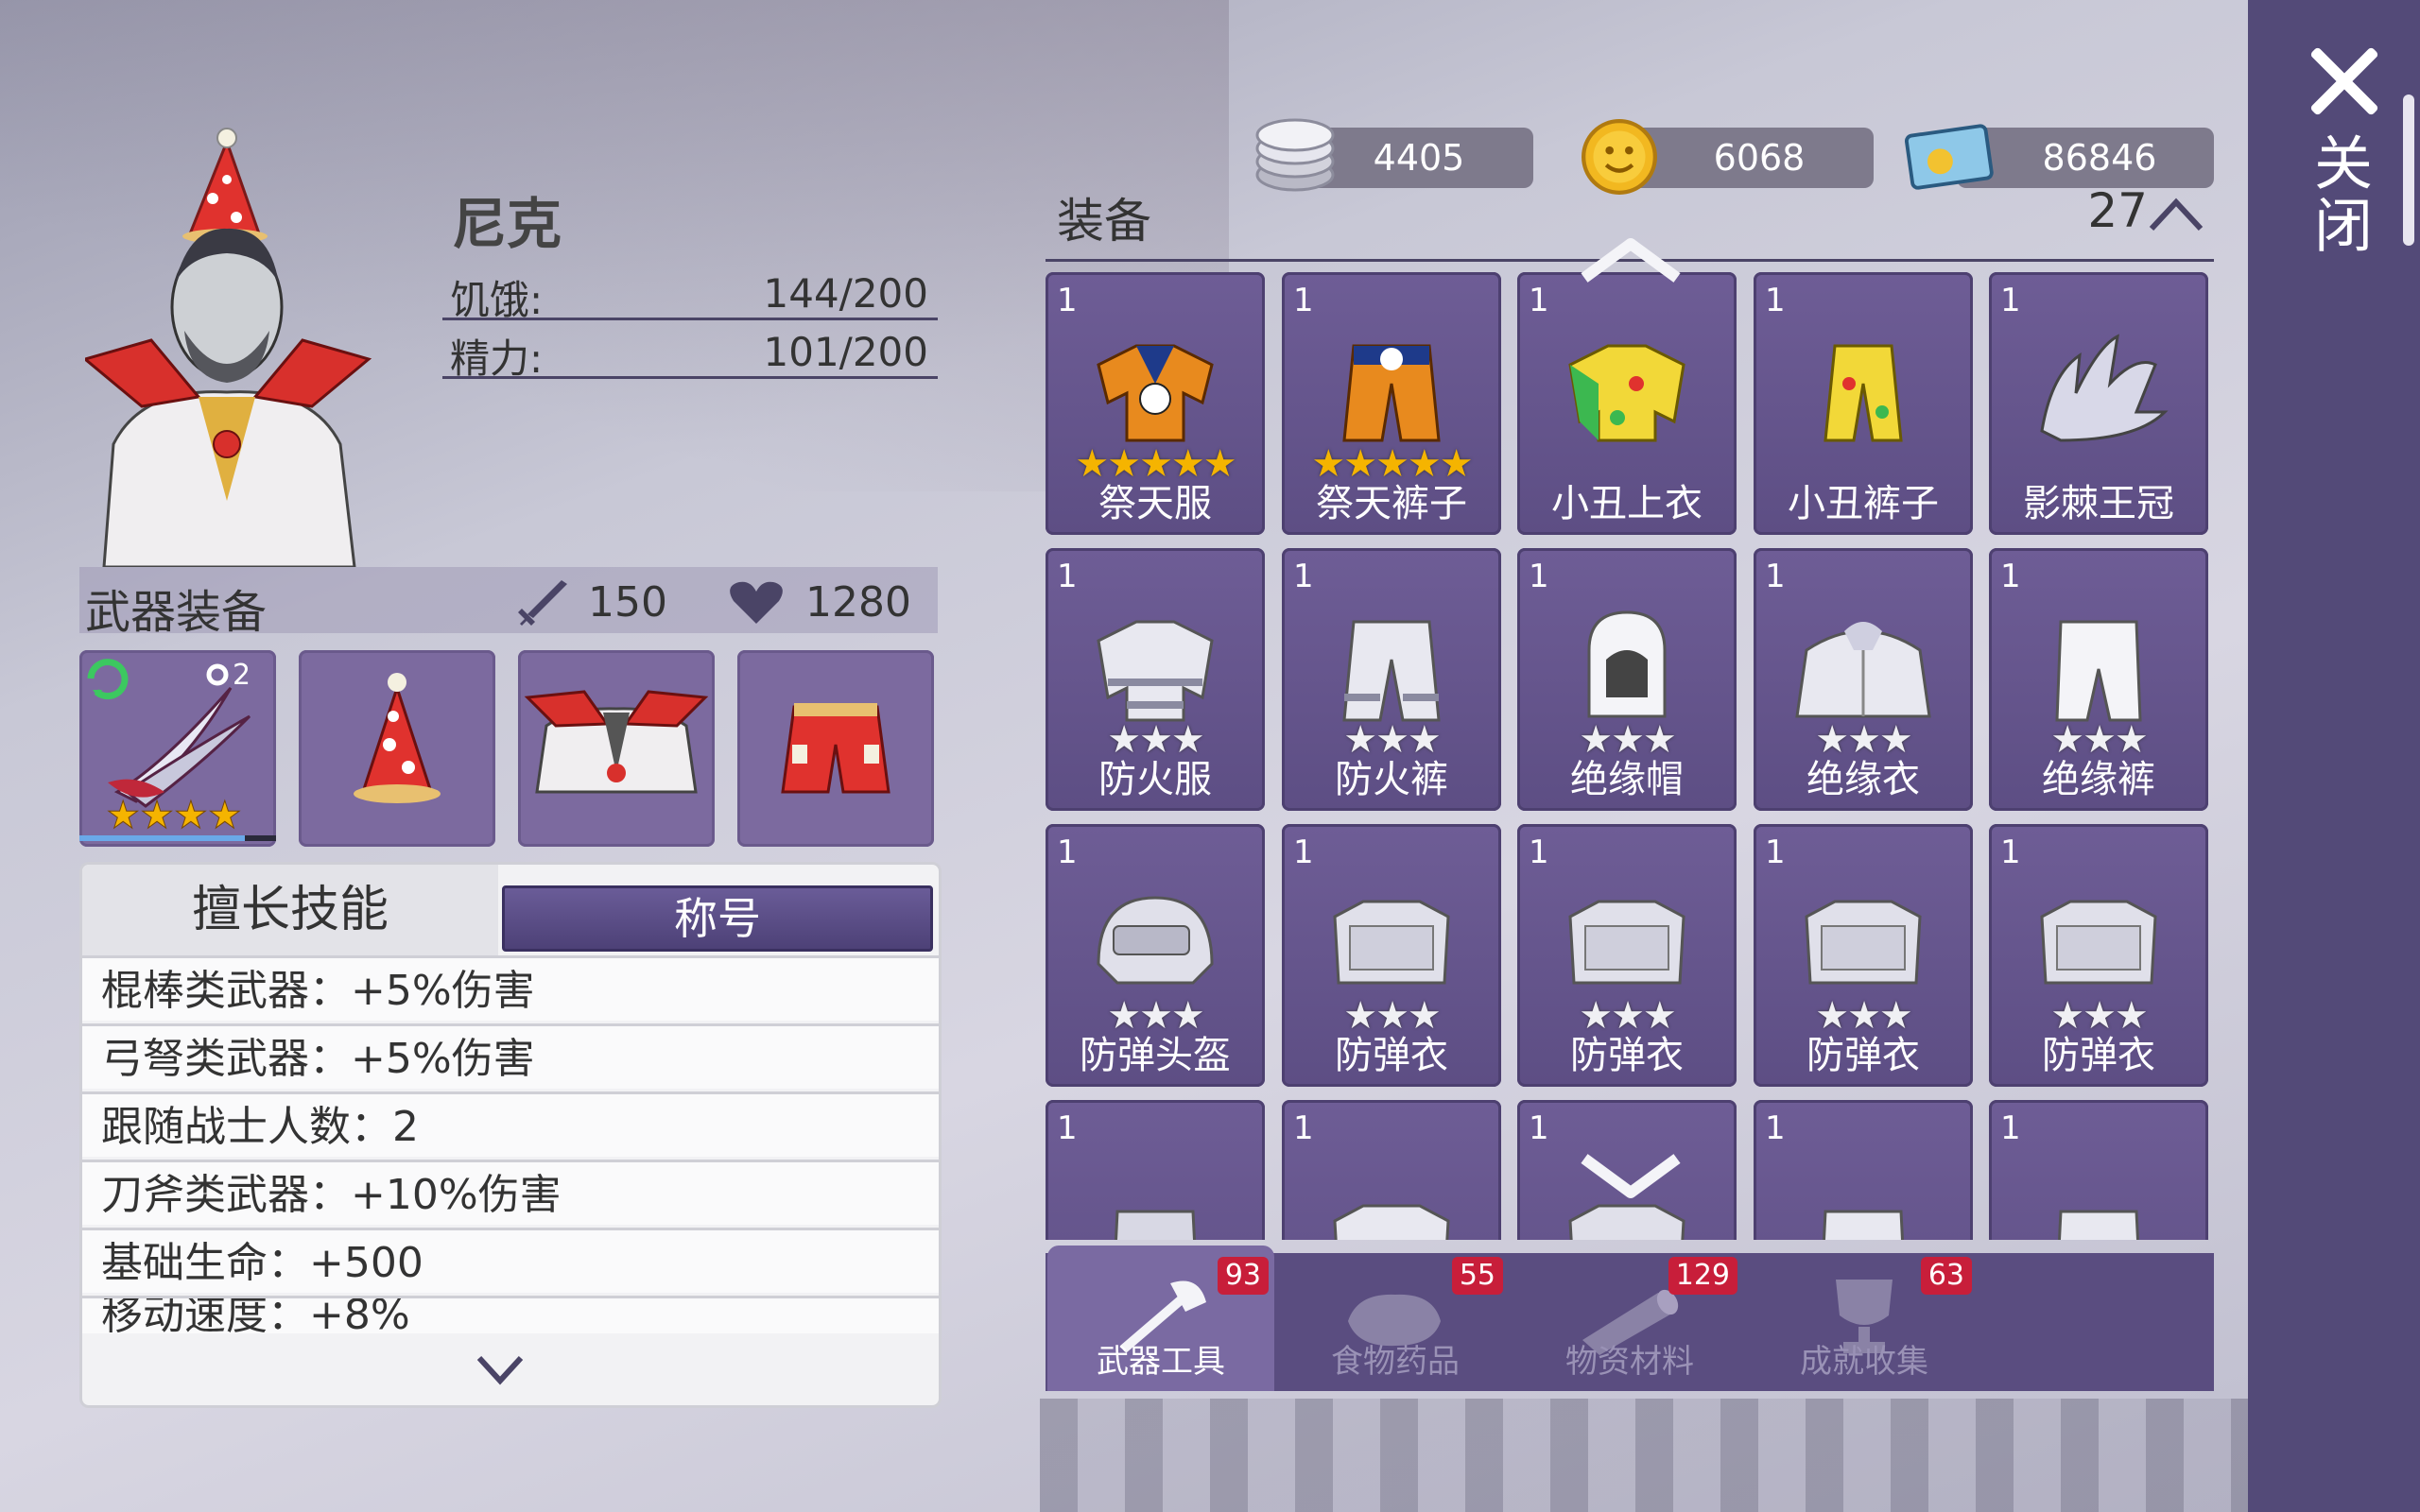 This screenshot has height=1512, width=2420. I want to click on equip-slot-hat, so click(397, 748).